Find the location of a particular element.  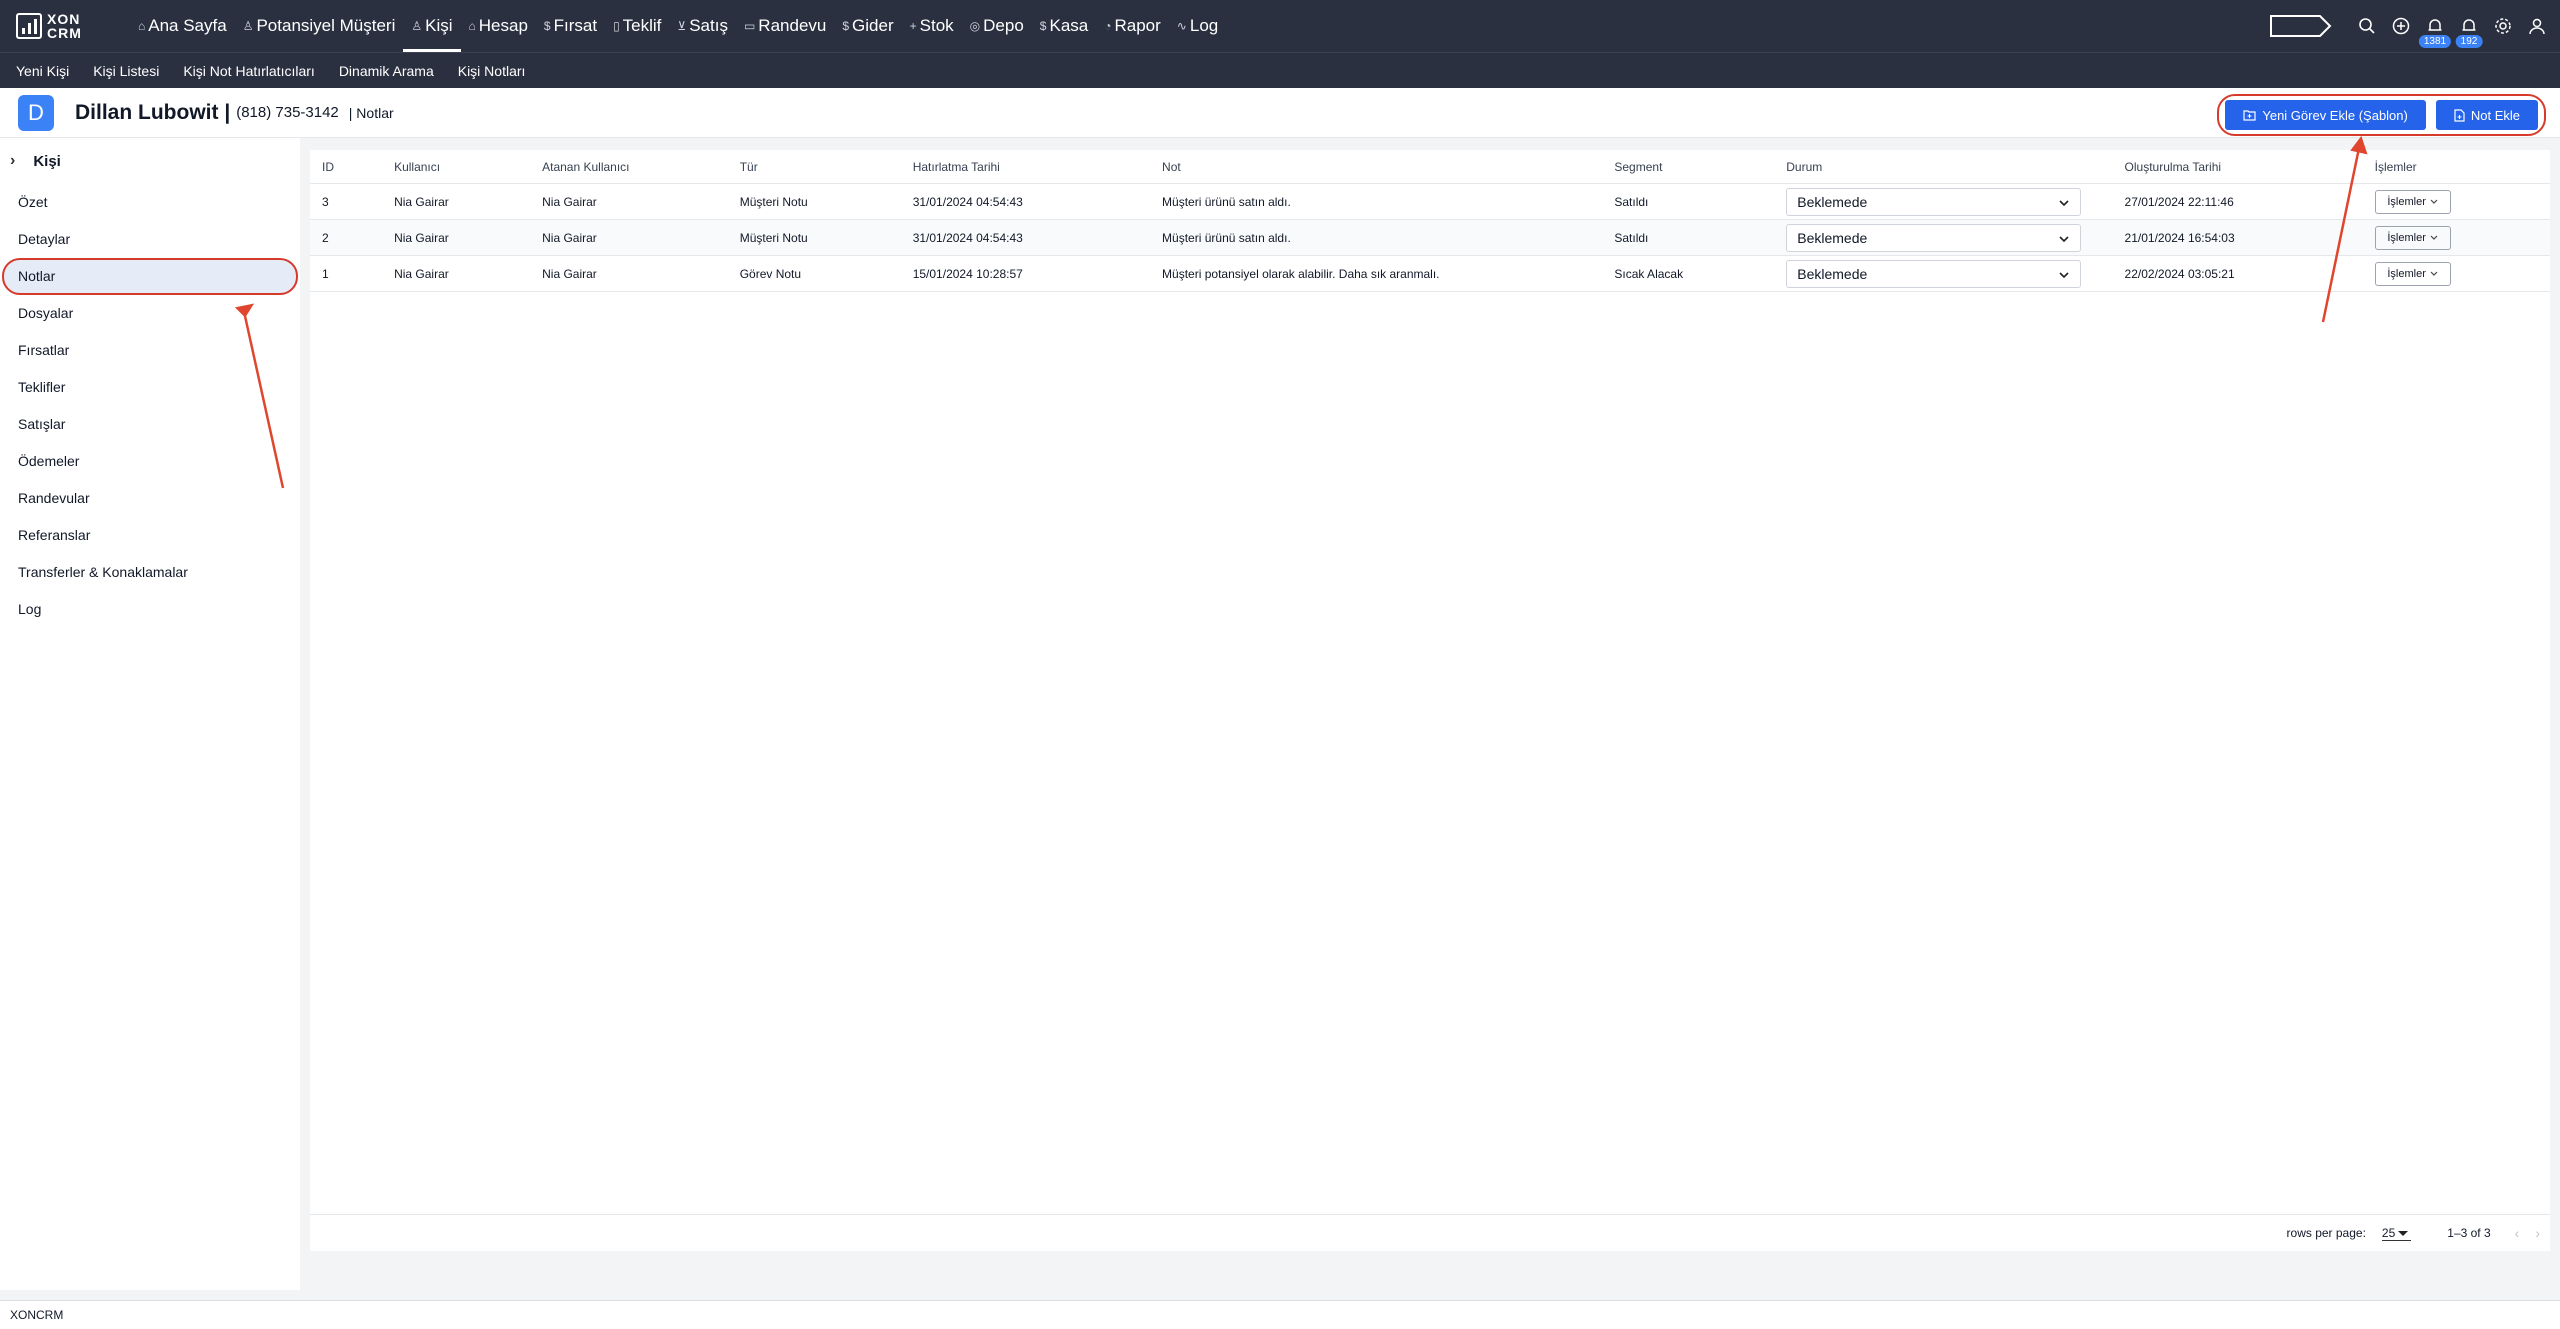

nav-item-label: Teklif is located at coordinates (642, 25).